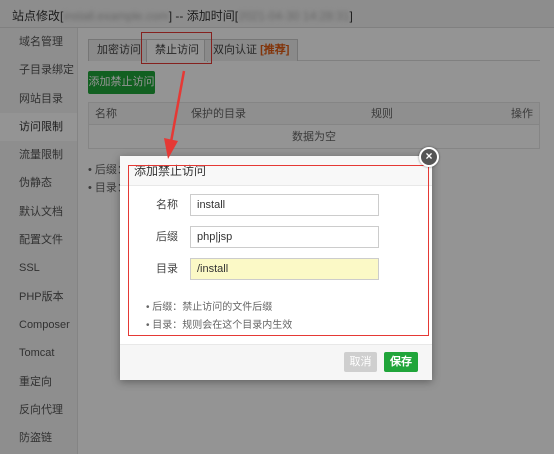  Describe the element at coordinates (401, 362) in the screenshot. I see `save-button: 保存` at that location.